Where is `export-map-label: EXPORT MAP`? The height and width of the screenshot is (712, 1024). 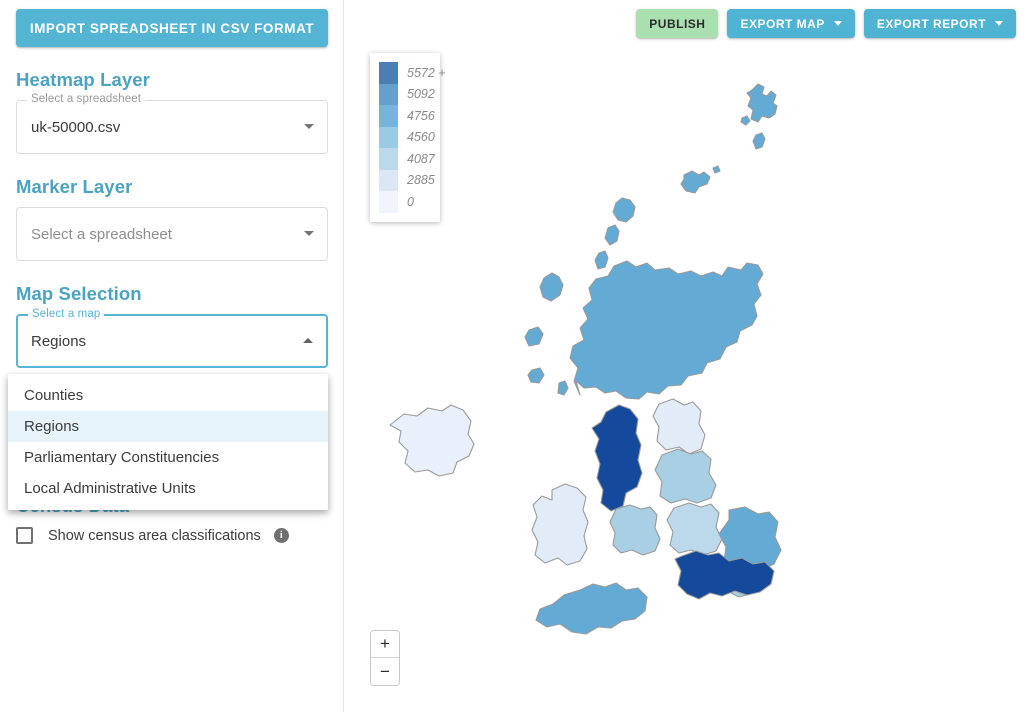
export-map-label: EXPORT MAP is located at coordinates (782, 23).